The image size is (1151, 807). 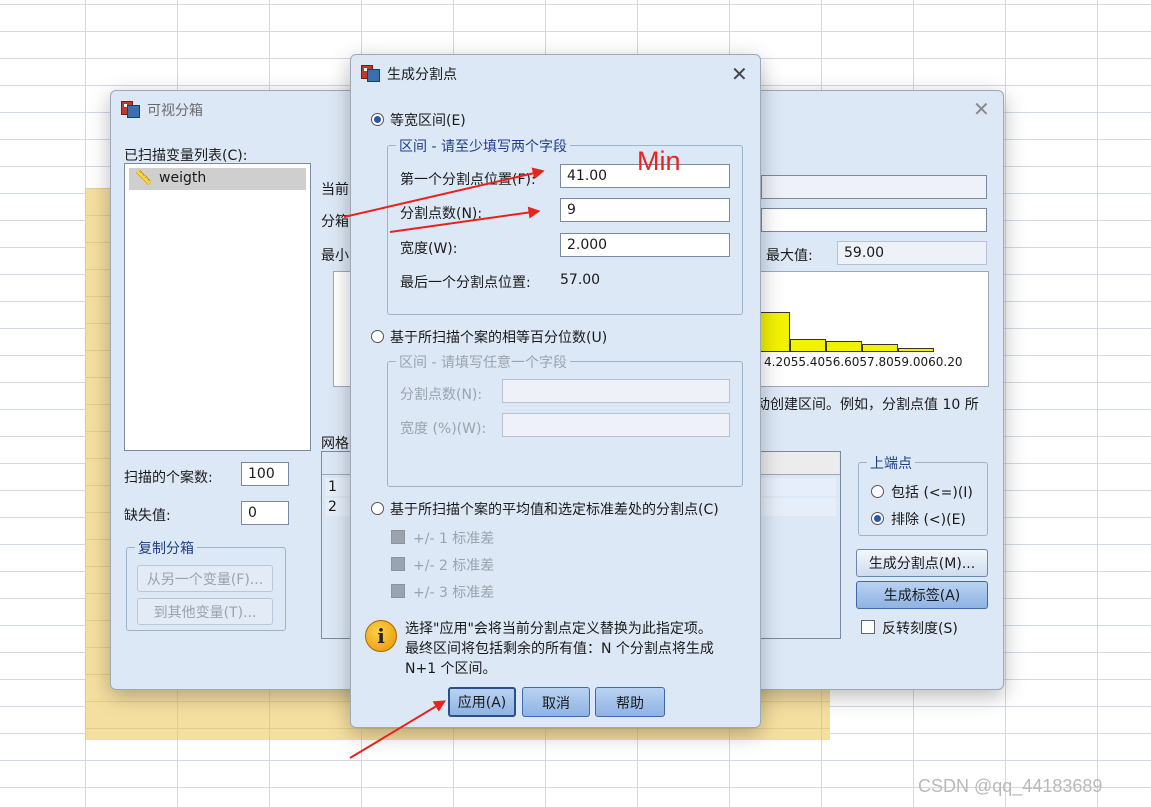 What do you see at coordinates (175, 111) in the screenshot?
I see `main-title: 可视分箱` at bounding box center [175, 111].